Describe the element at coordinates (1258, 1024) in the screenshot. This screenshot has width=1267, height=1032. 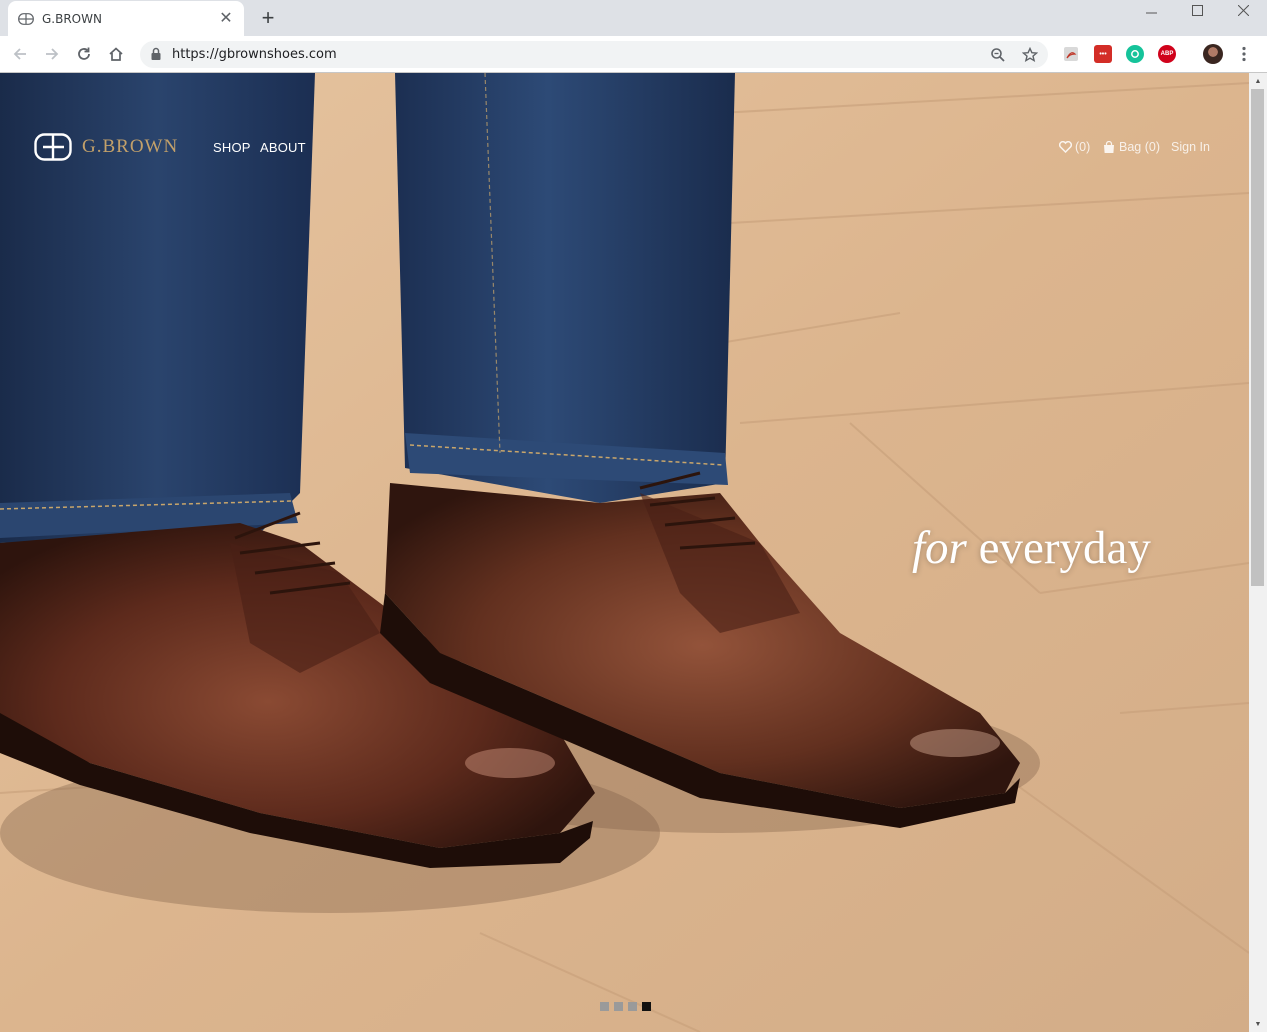
I see `scroll-down-arrow-icon: ▼` at that location.